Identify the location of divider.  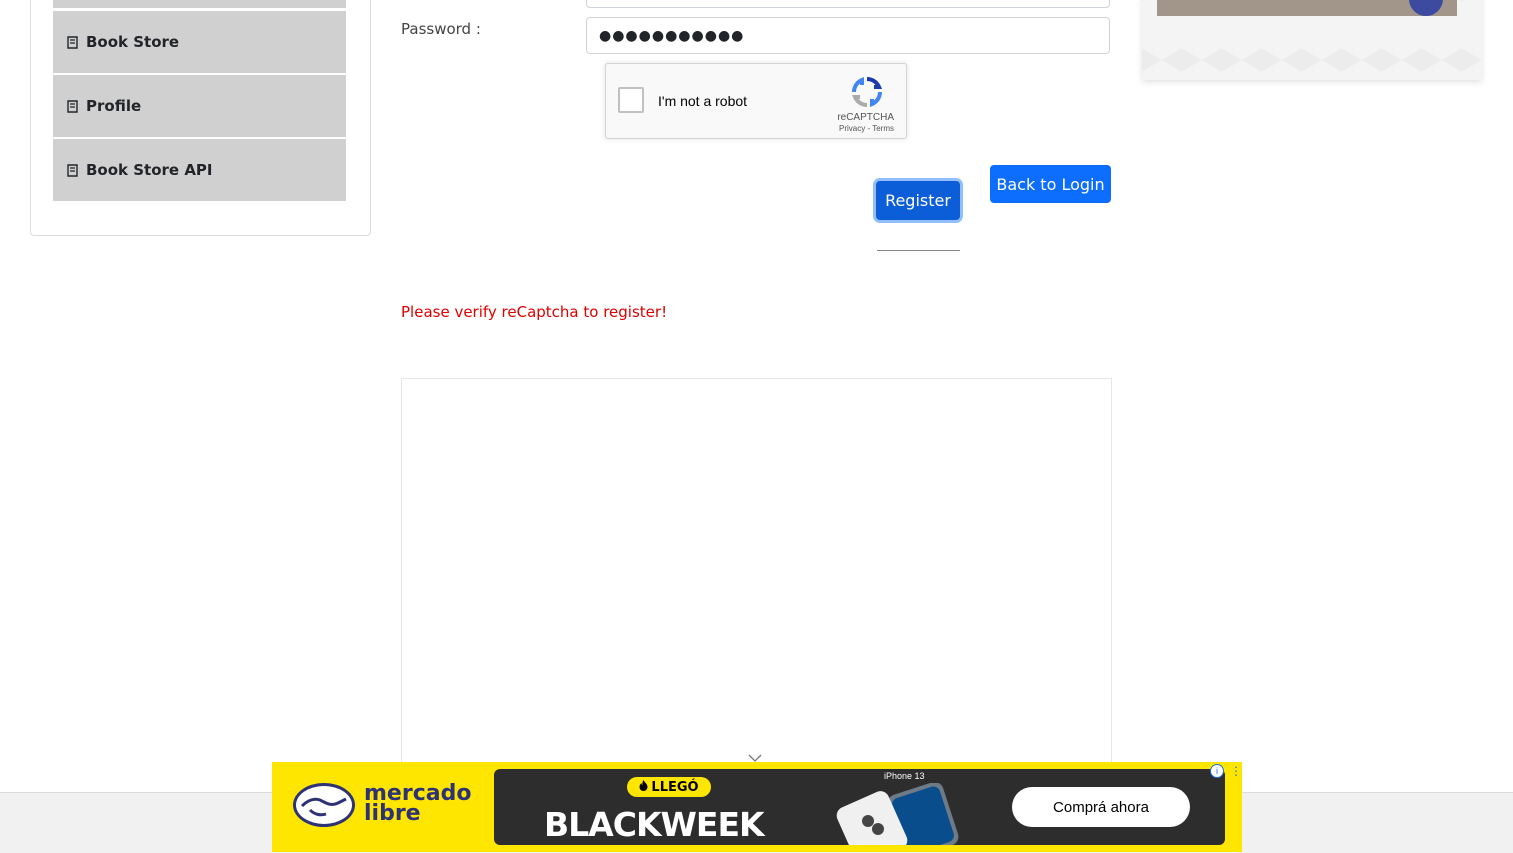
(918, 250).